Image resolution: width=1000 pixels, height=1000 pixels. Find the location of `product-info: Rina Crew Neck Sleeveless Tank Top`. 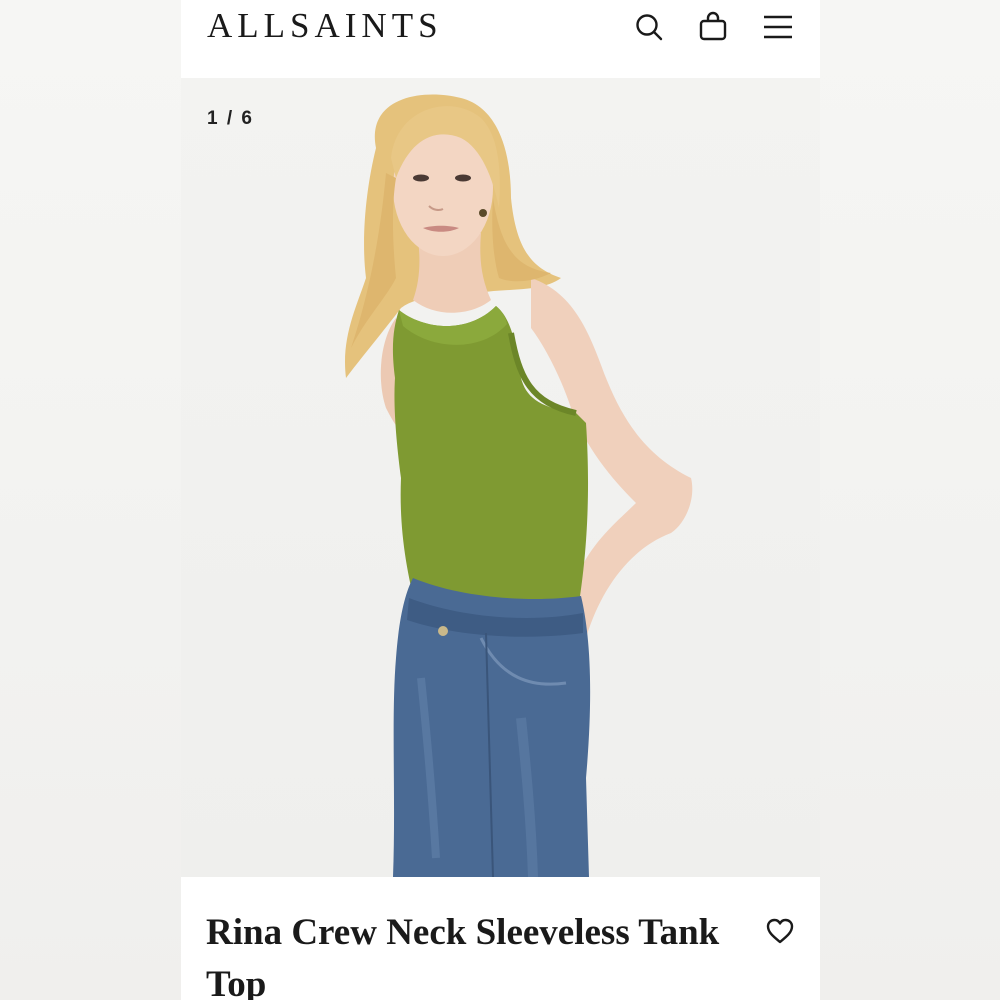

product-info: Rina Crew Neck Sleeveless Tank Top is located at coordinates (500, 938).